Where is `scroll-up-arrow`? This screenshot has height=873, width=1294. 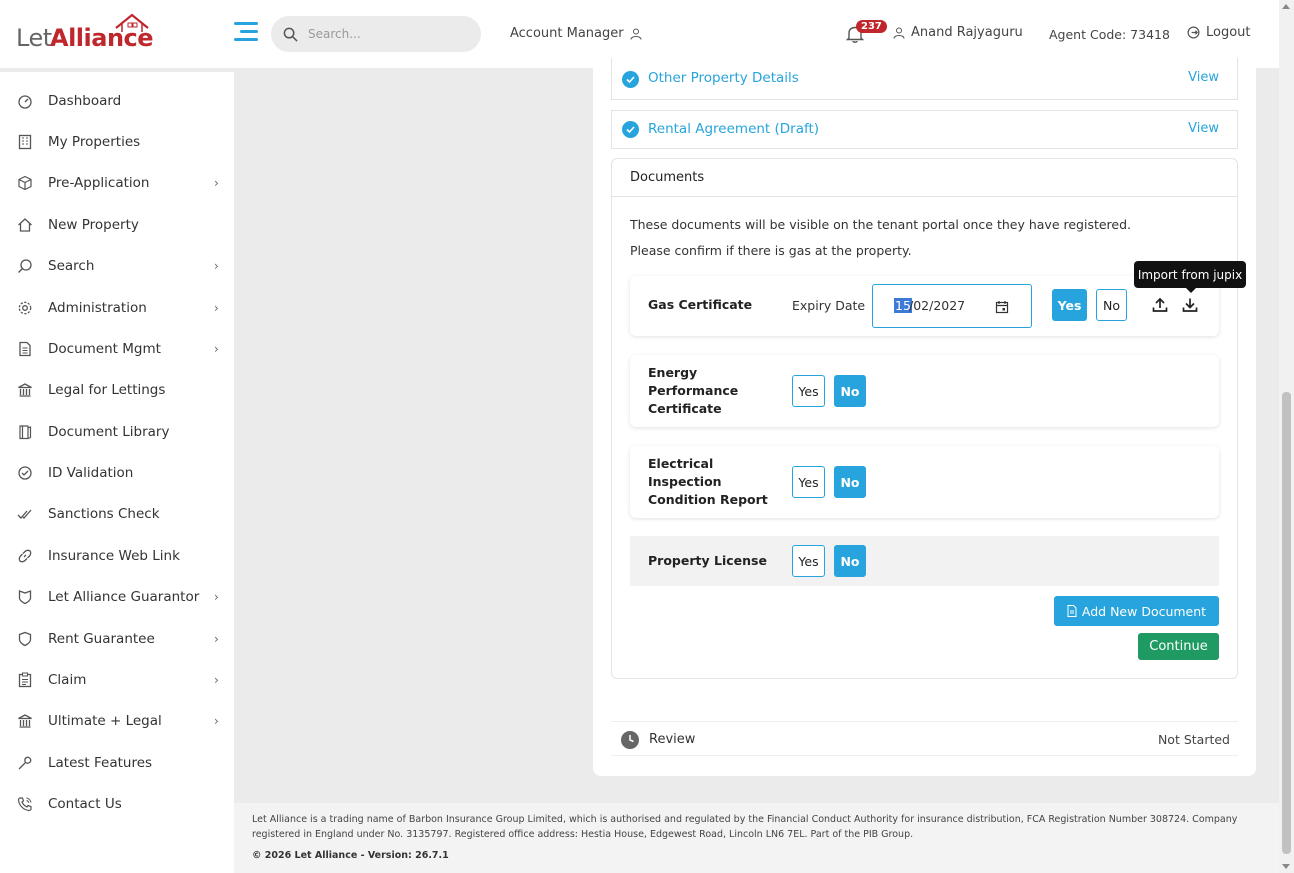
scroll-up-arrow is located at coordinates (1286, 6).